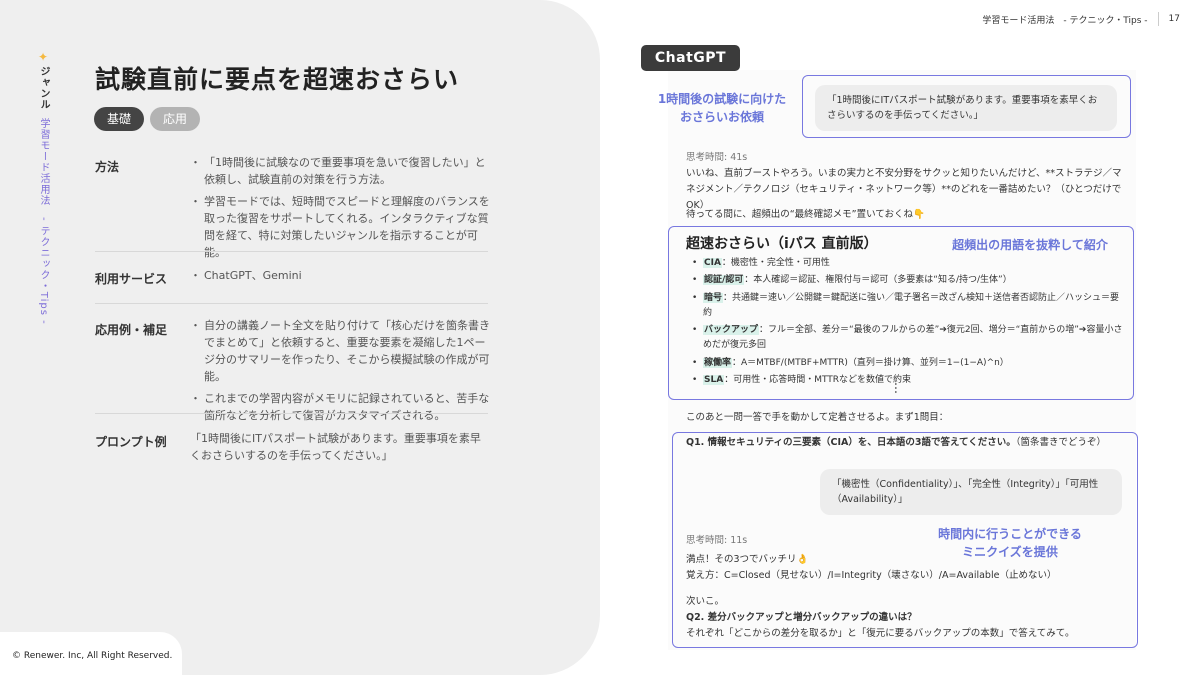  What do you see at coordinates (92, 656) in the screenshot?
I see `copyright: © Renewer. Inc, All Right Reserved.` at bounding box center [92, 656].